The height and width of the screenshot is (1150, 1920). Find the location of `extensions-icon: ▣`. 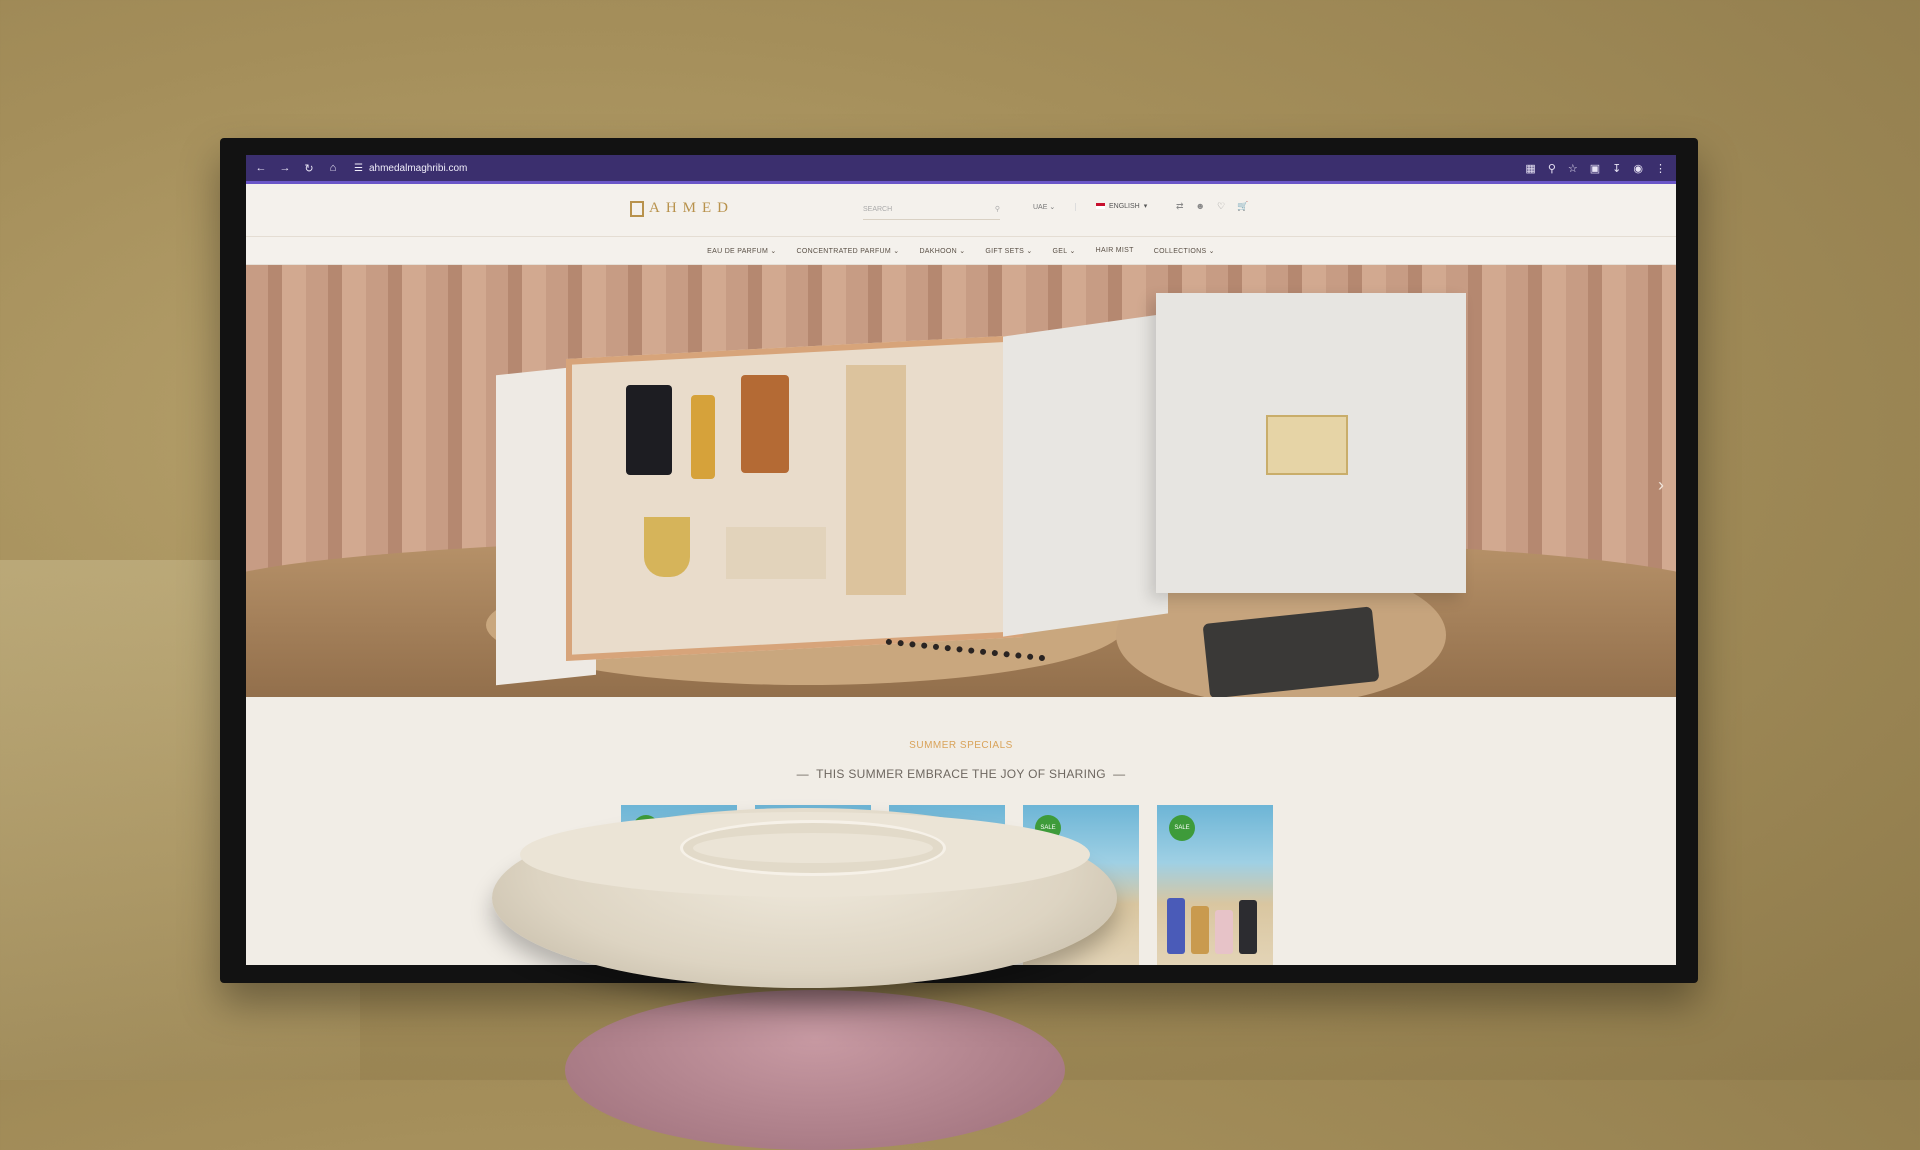

extensions-icon: ▣ is located at coordinates (1595, 168).